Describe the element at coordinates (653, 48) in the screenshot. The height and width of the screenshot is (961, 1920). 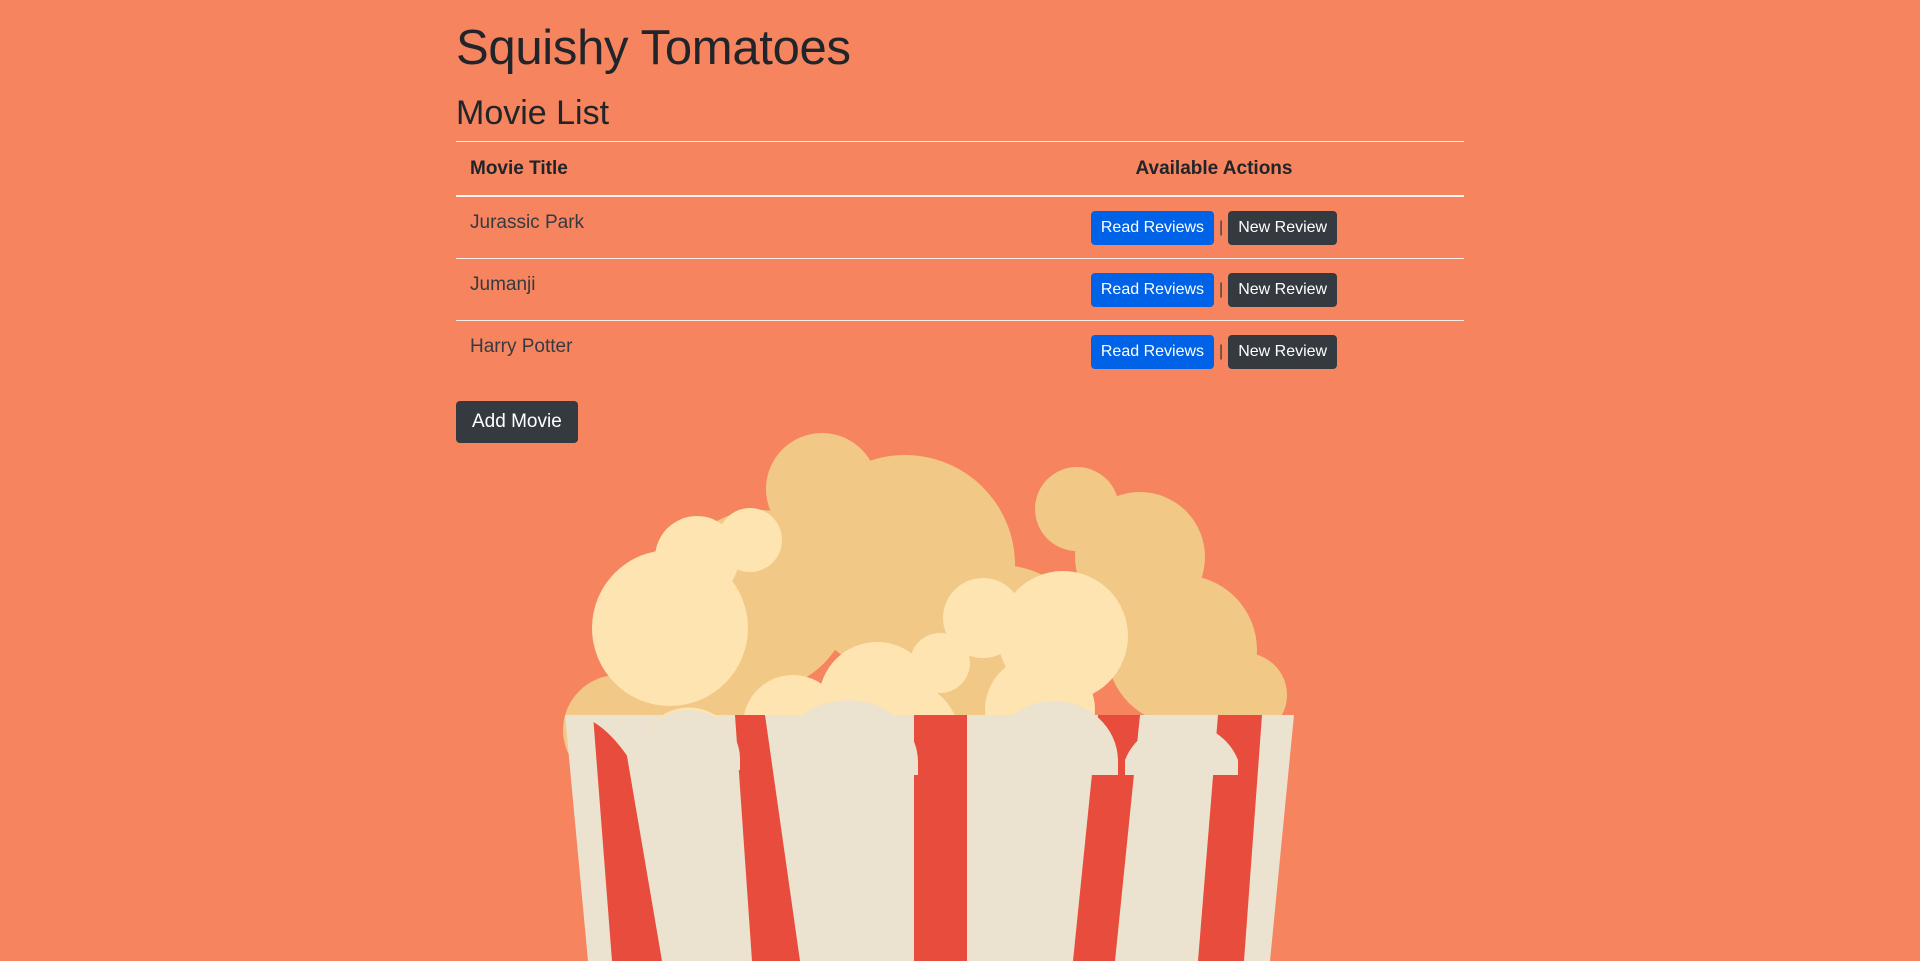
I see `app-title: Squishy Tomatoes` at that location.